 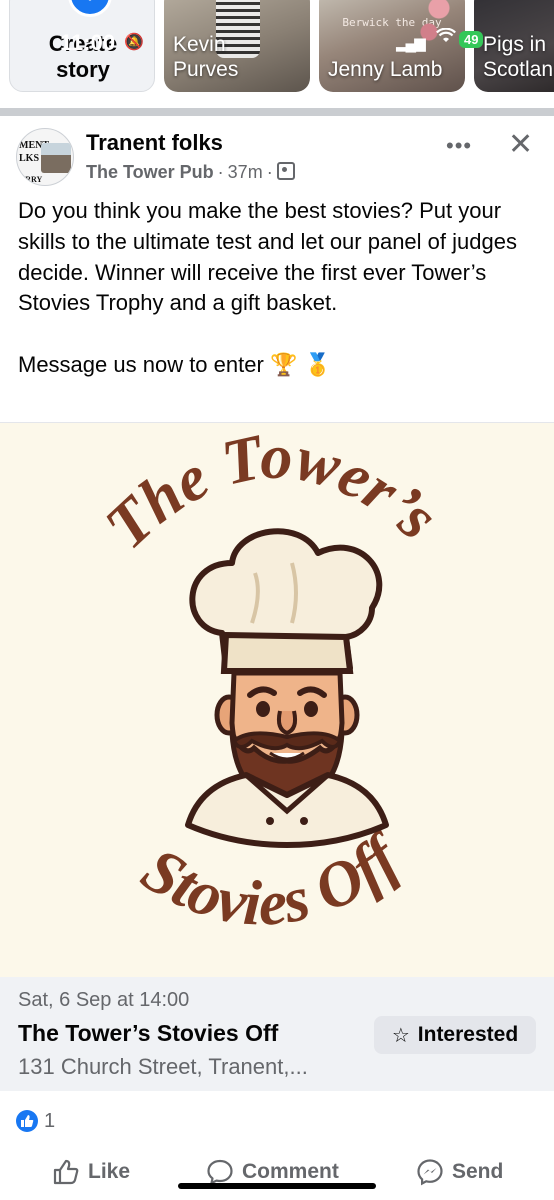 What do you see at coordinates (109, 1171) in the screenshot?
I see `like-label: Like` at bounding box center [109, 1171].